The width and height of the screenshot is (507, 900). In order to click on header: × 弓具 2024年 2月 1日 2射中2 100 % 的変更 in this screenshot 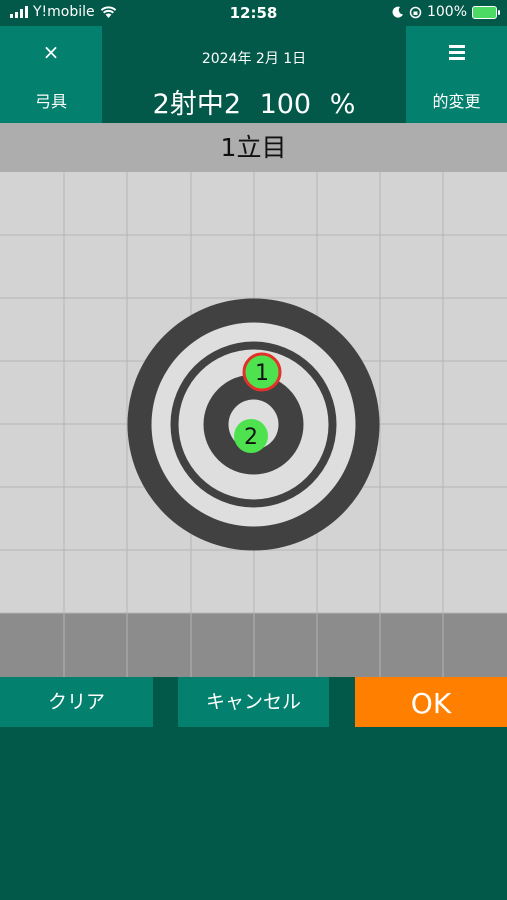, I will do `click(253, 74)`.